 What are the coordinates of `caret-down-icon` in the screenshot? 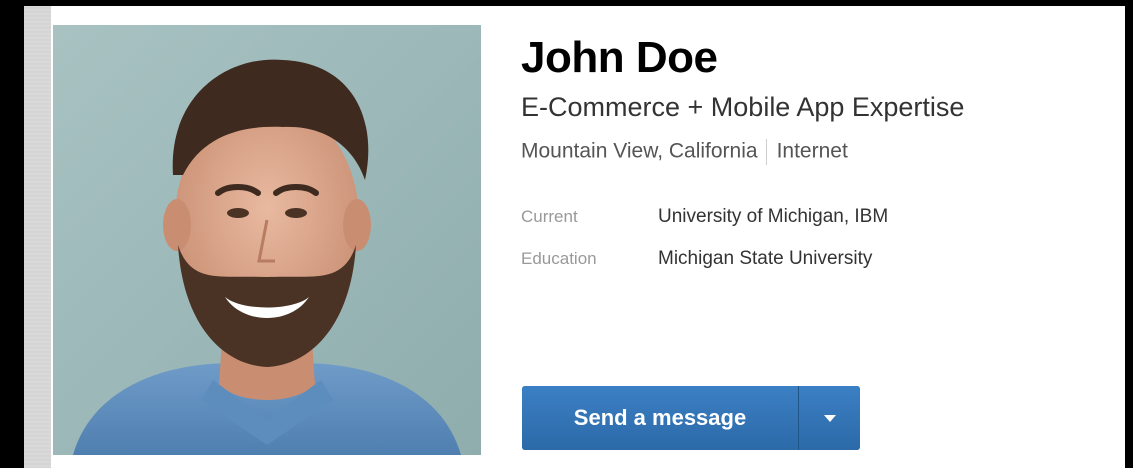 It's located at (829, 418).